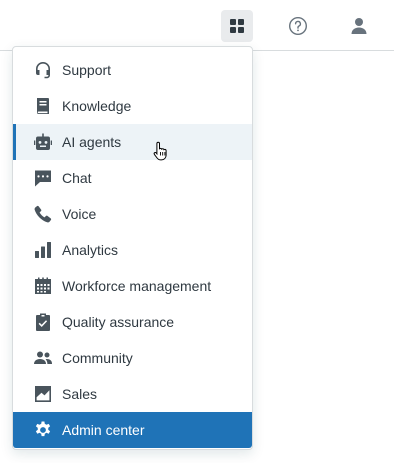  Describe the element at coordinates (43, 70) in the screenshot. I see `headset-icon` at that location.